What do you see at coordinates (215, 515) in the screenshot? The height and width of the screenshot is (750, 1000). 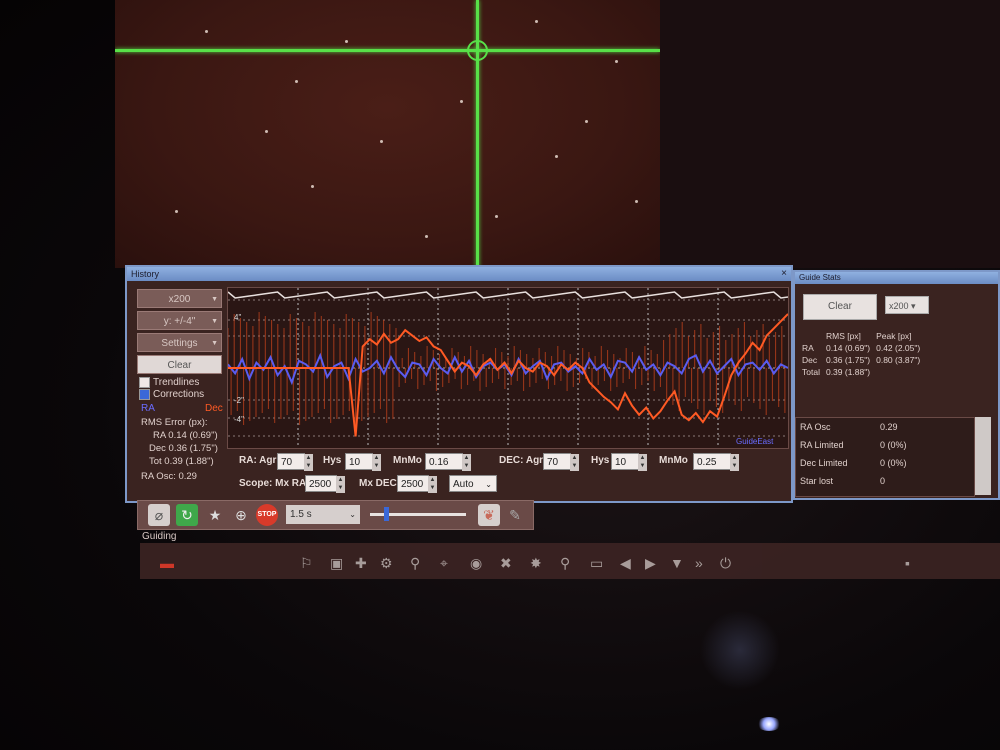 I see `star-icon: ★` at bounding box center [215, 515].